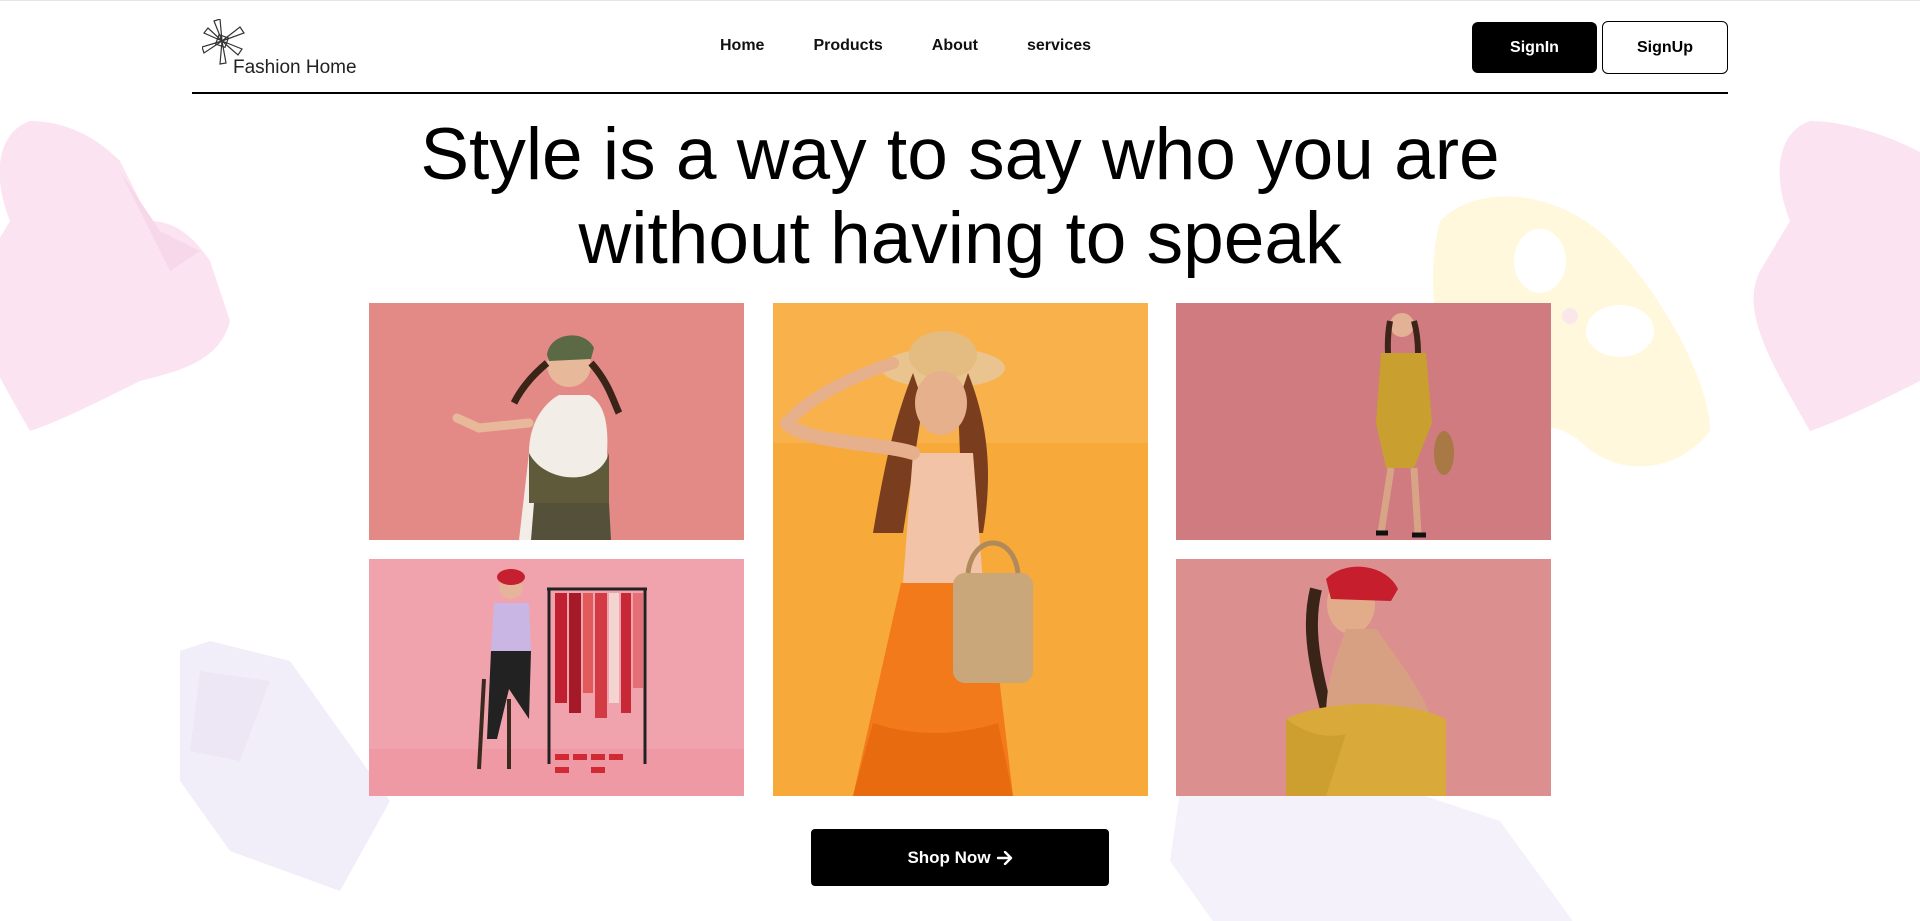  What do you see at coordinates (949, 857) in the screenshot?
I see `shop-now-label: Shop Now` at bounding box center [949, 857].